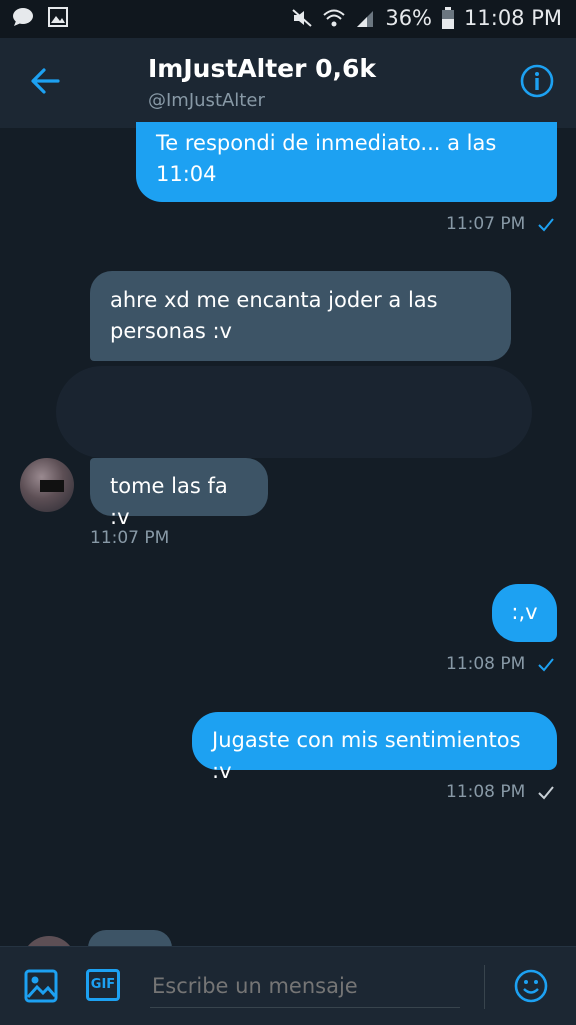 The height and width of the screenshot is (1025, 576). I want to click on battery-icon, so click(448, 18).